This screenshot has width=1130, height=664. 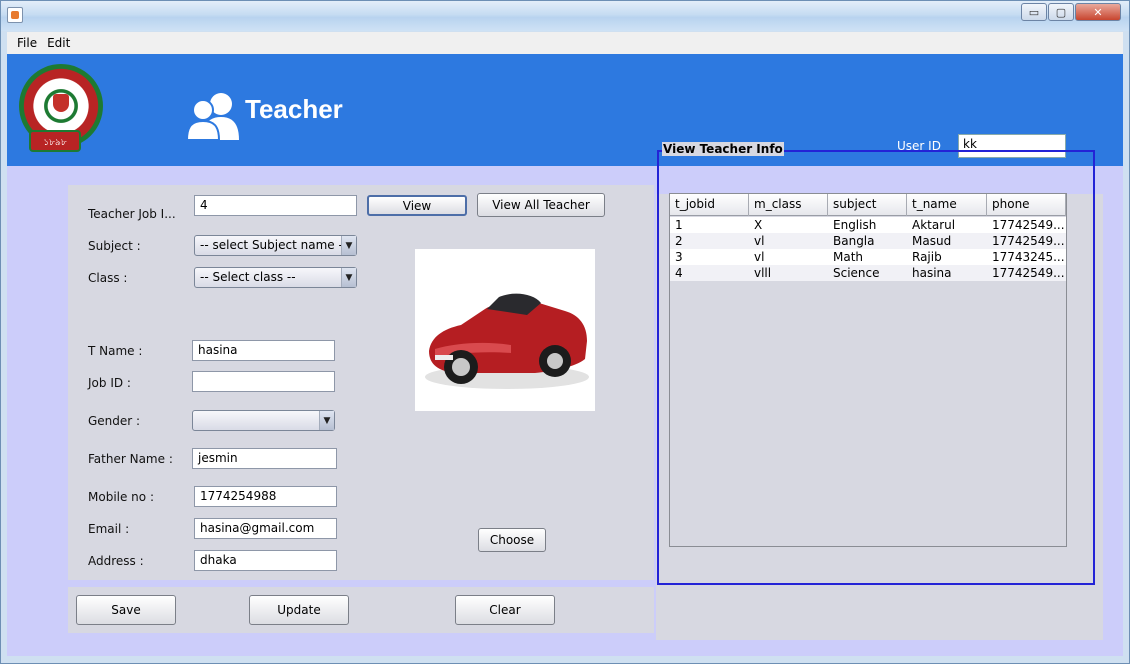 I want to click on teacher-name-input: hasina, so click(x=263, y=350).